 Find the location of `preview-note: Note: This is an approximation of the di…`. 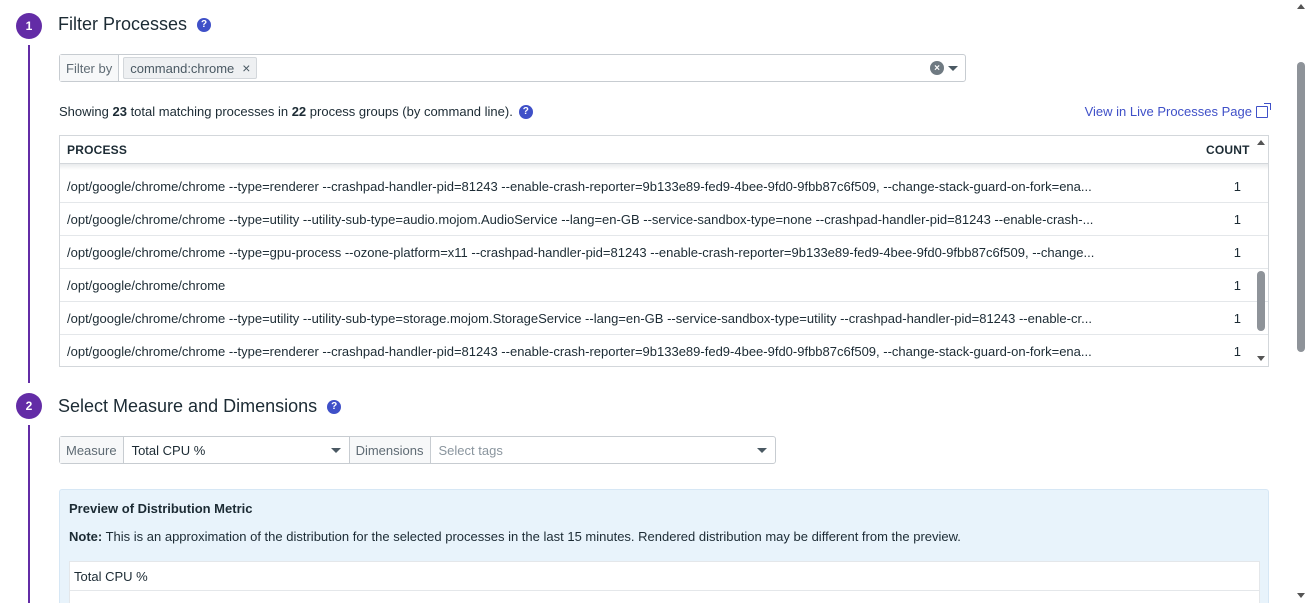

preview-note: Note: This is an approximation of the di… is located at coordinates (515, 536).